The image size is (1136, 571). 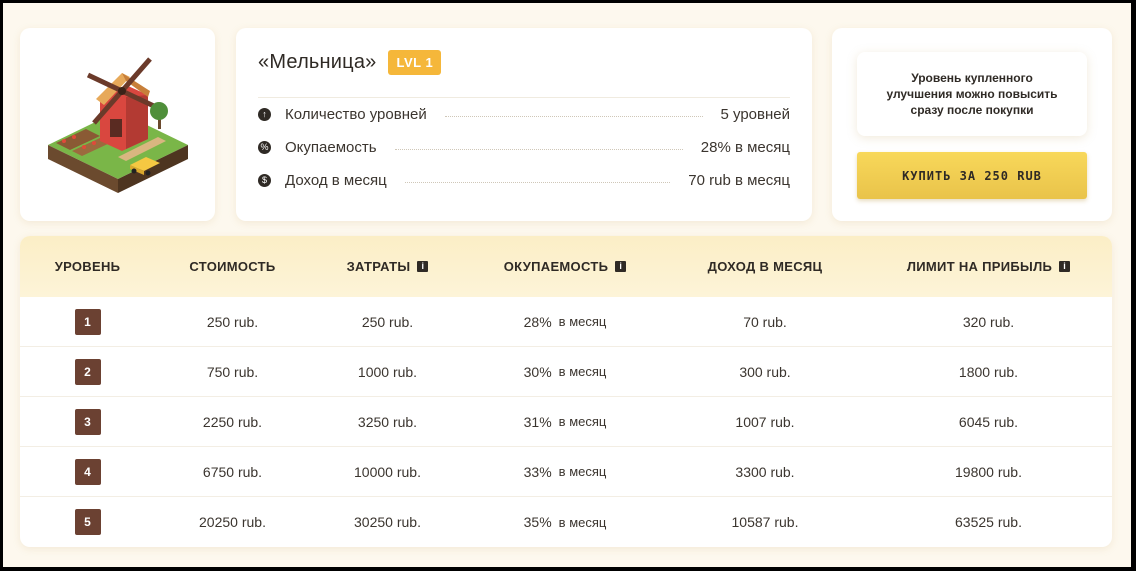 I want to click on header-payback: ОКУПАЕМОСТЬ i, so click(x=565, y=266).